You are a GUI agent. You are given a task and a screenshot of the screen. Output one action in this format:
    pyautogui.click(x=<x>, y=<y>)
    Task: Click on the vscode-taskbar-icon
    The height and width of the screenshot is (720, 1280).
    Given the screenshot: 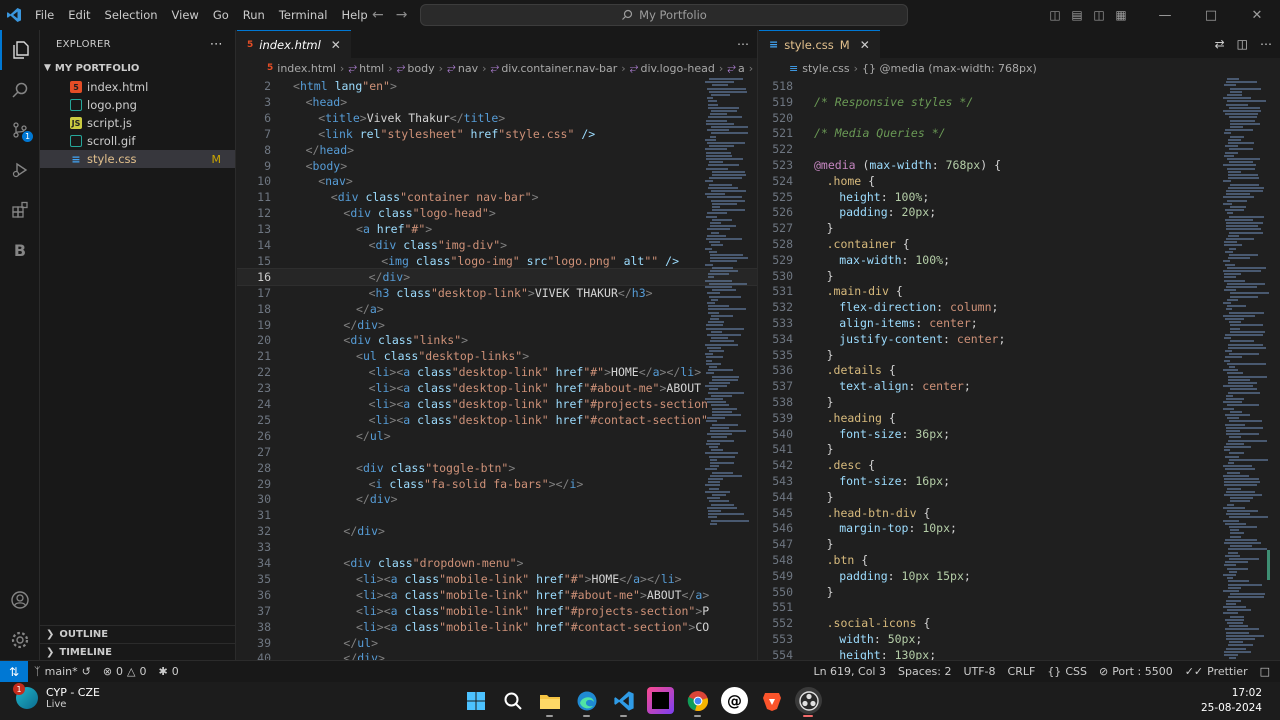 What is the action you would take?
    pyautogui.click(x=623, y=702)
    